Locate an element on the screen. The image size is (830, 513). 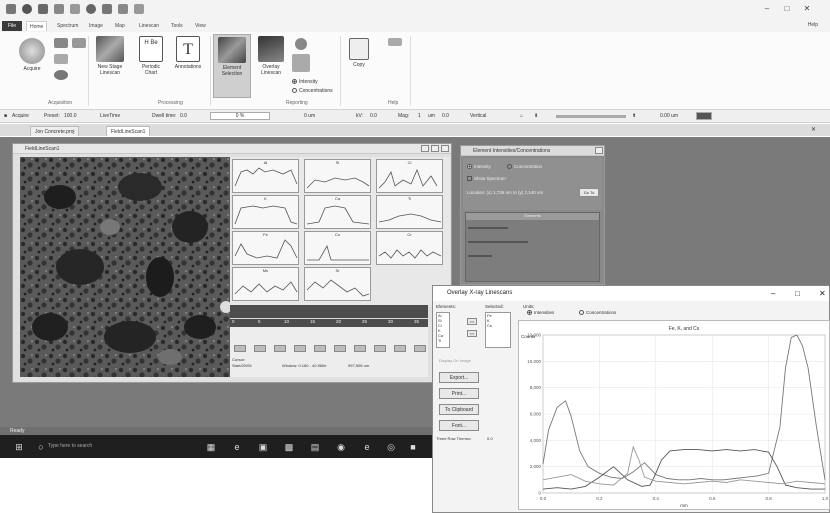
element-thumb-cr: Cr is located at coordinates (409, 248).